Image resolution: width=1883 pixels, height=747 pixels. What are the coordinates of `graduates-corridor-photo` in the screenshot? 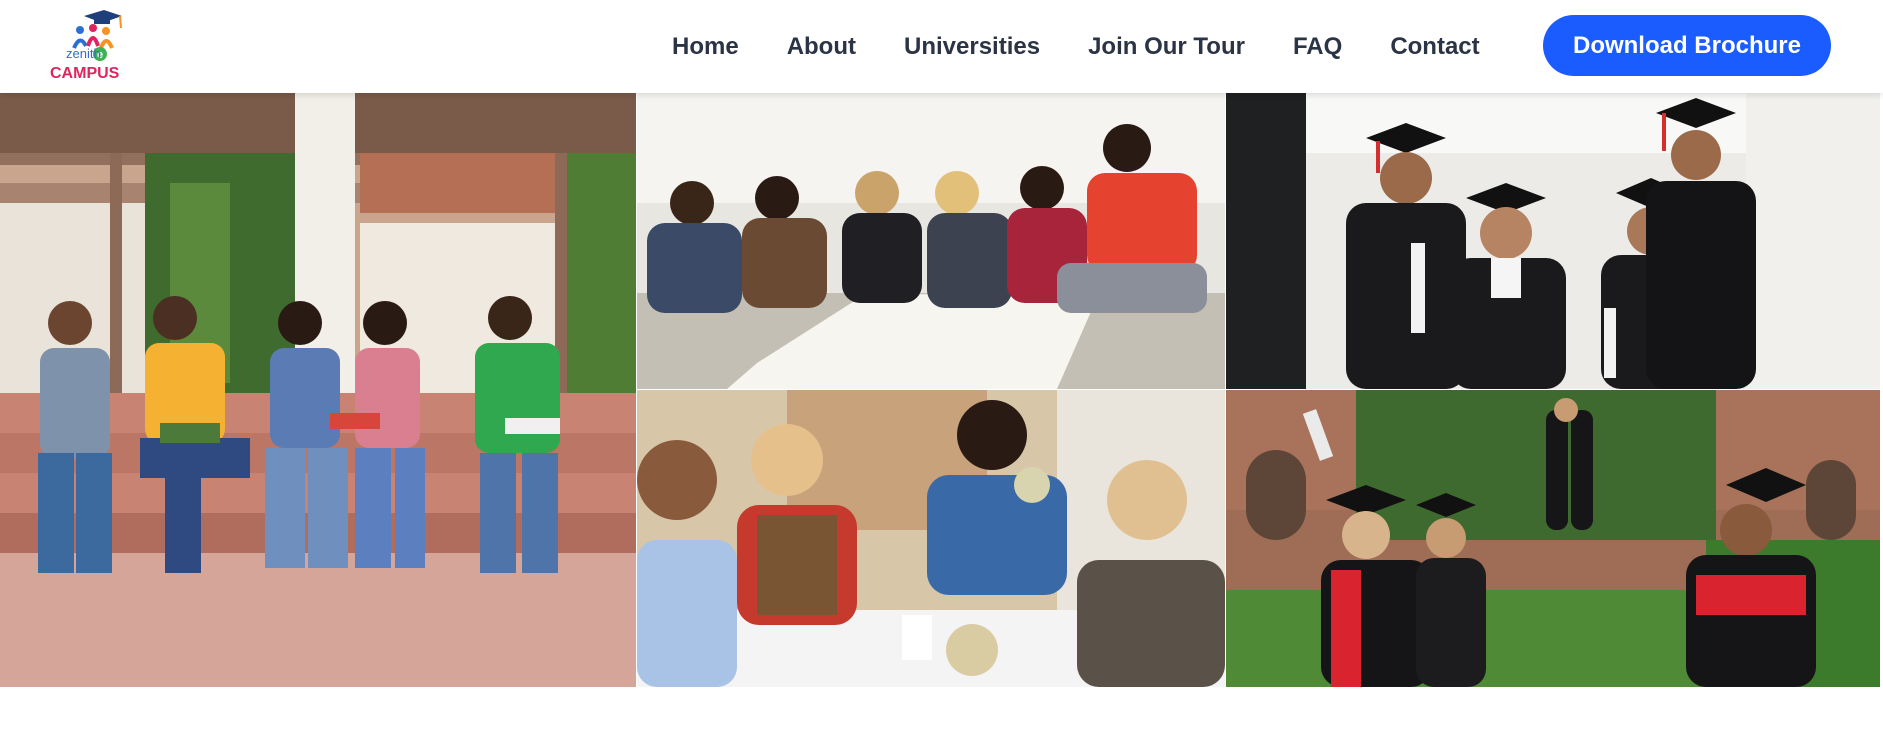 It's located at (1553, 241).